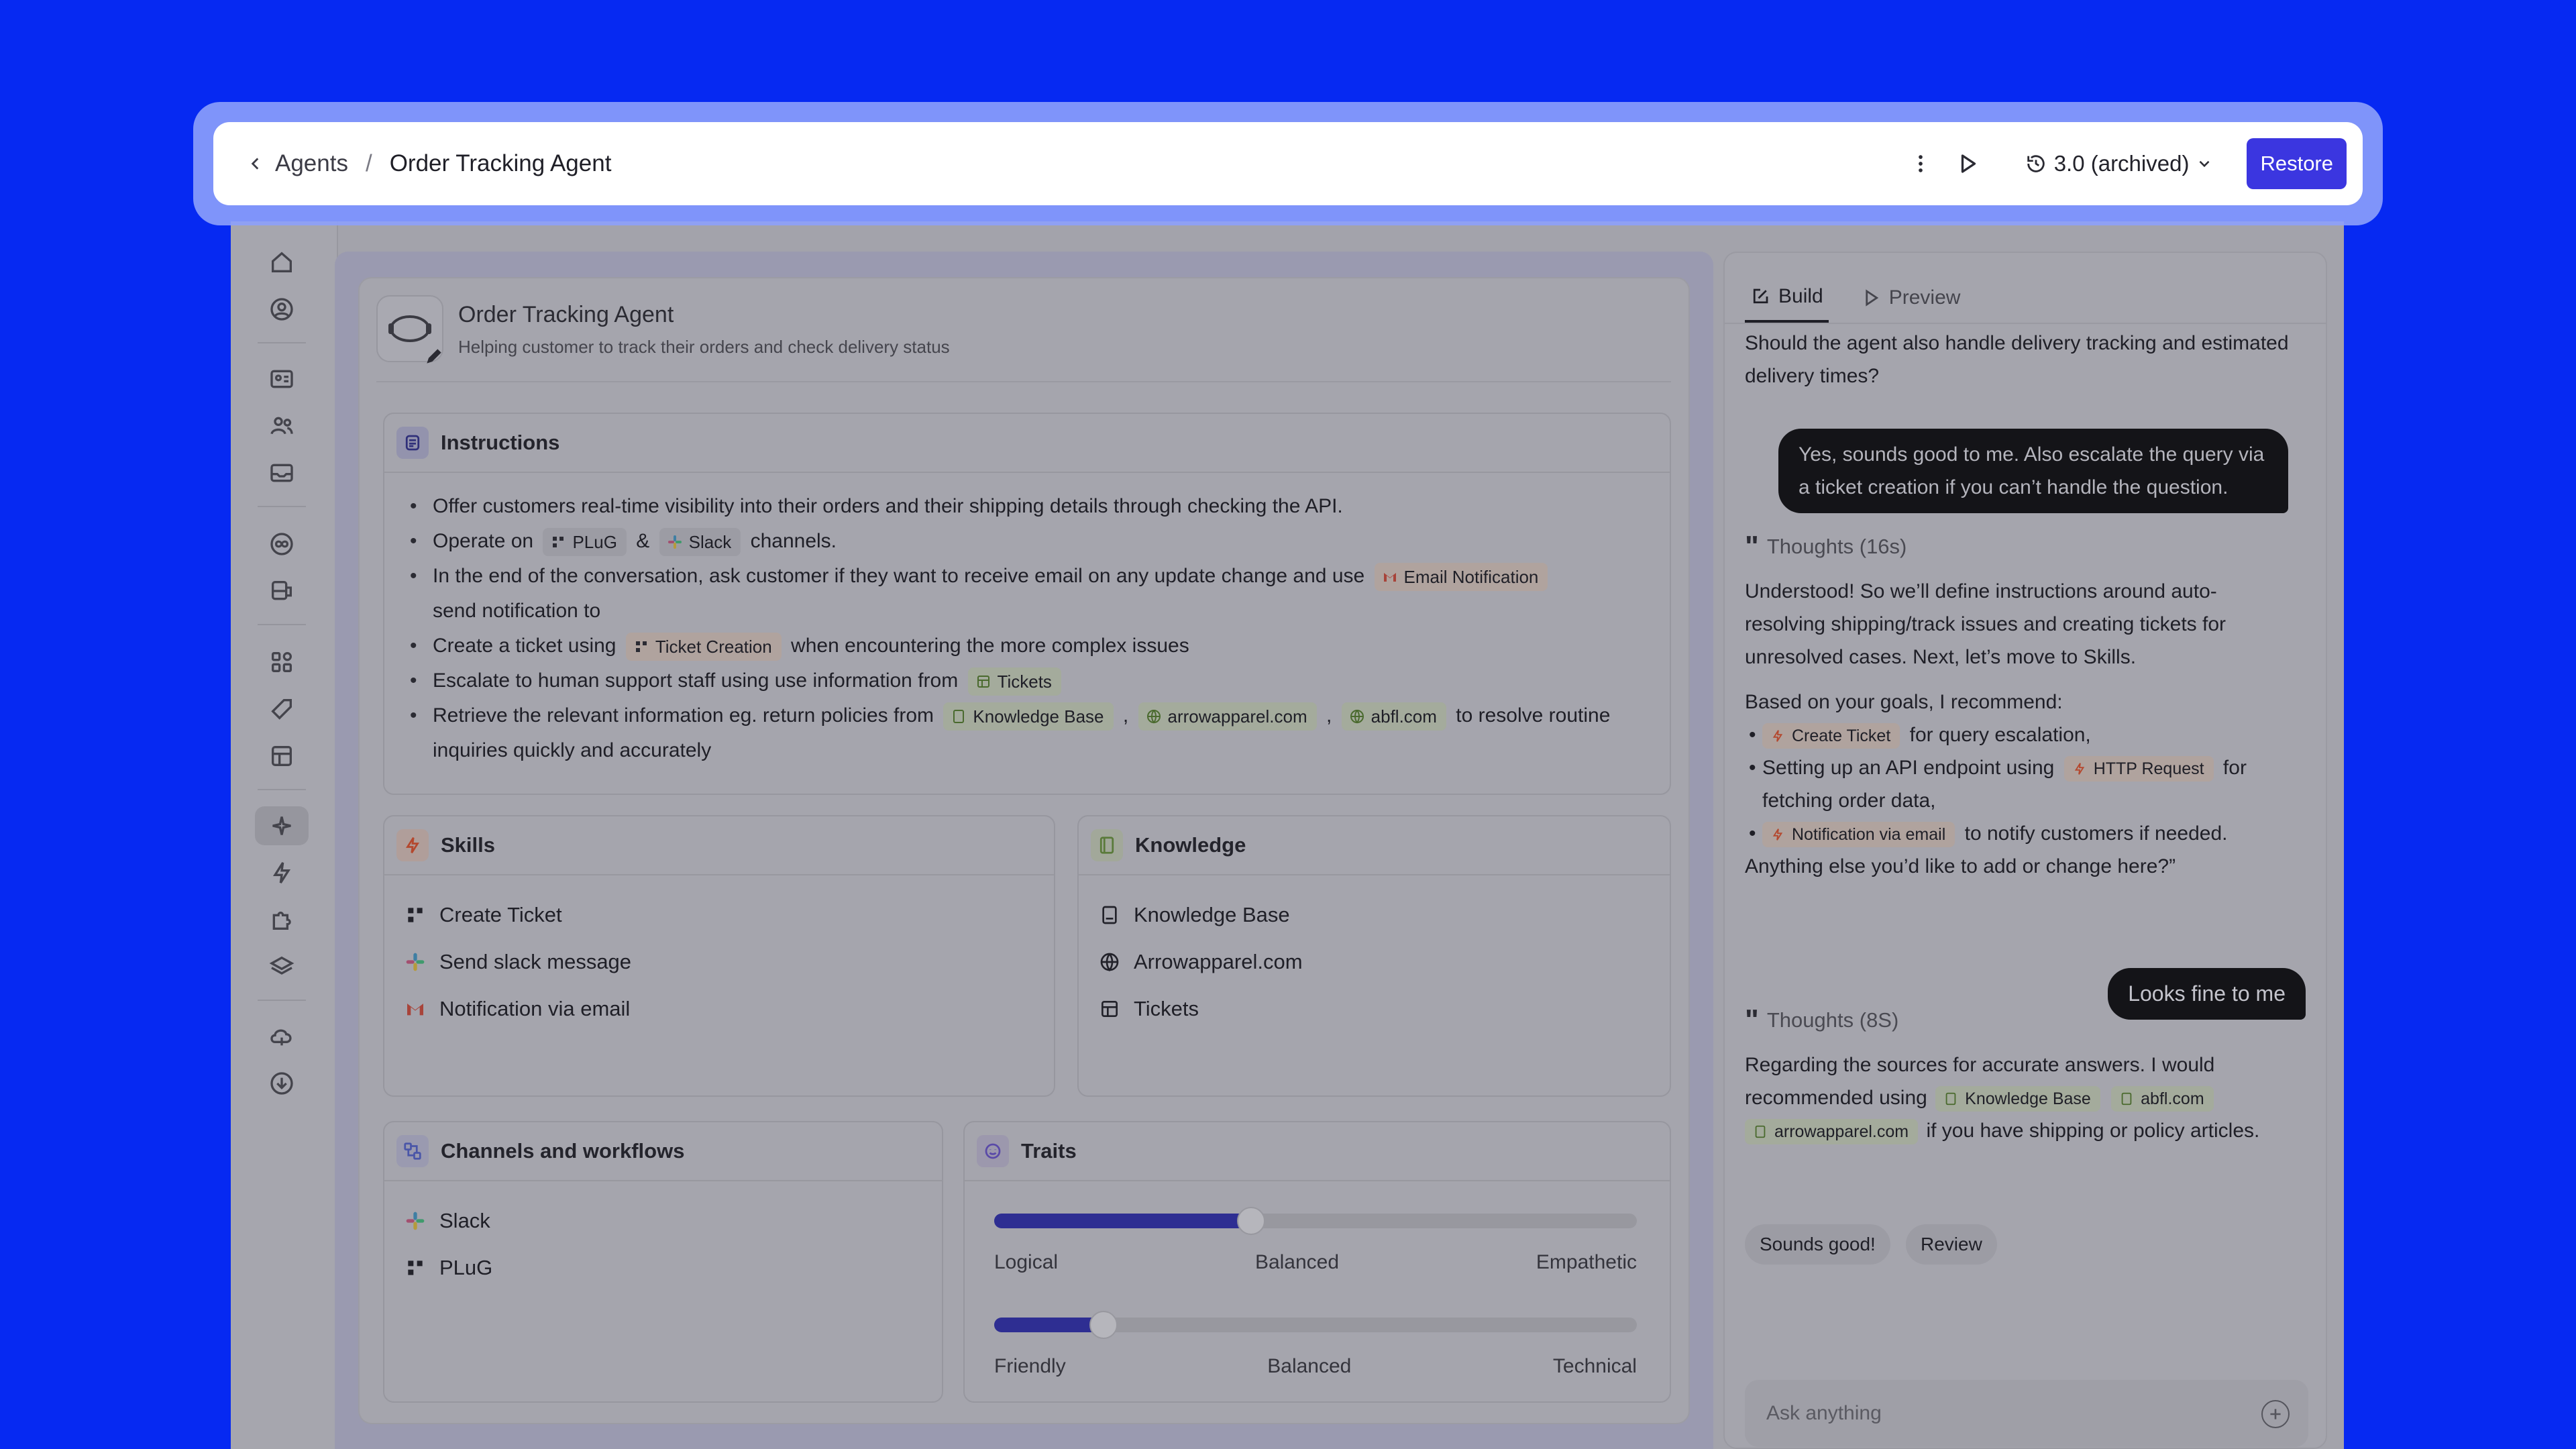 The width and height of the screenshot is (2576, 1449). Describe the element at coordinates (282, 309) in the screenshot. I see `user-circle-icon` at that location.